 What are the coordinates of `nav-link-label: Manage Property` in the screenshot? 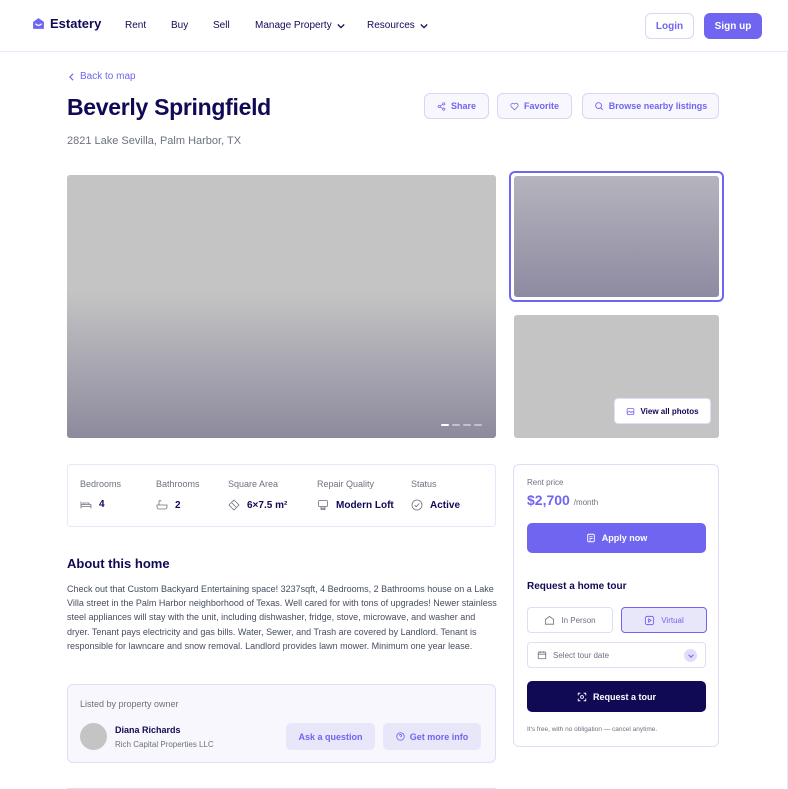 It's located at (293, 25).